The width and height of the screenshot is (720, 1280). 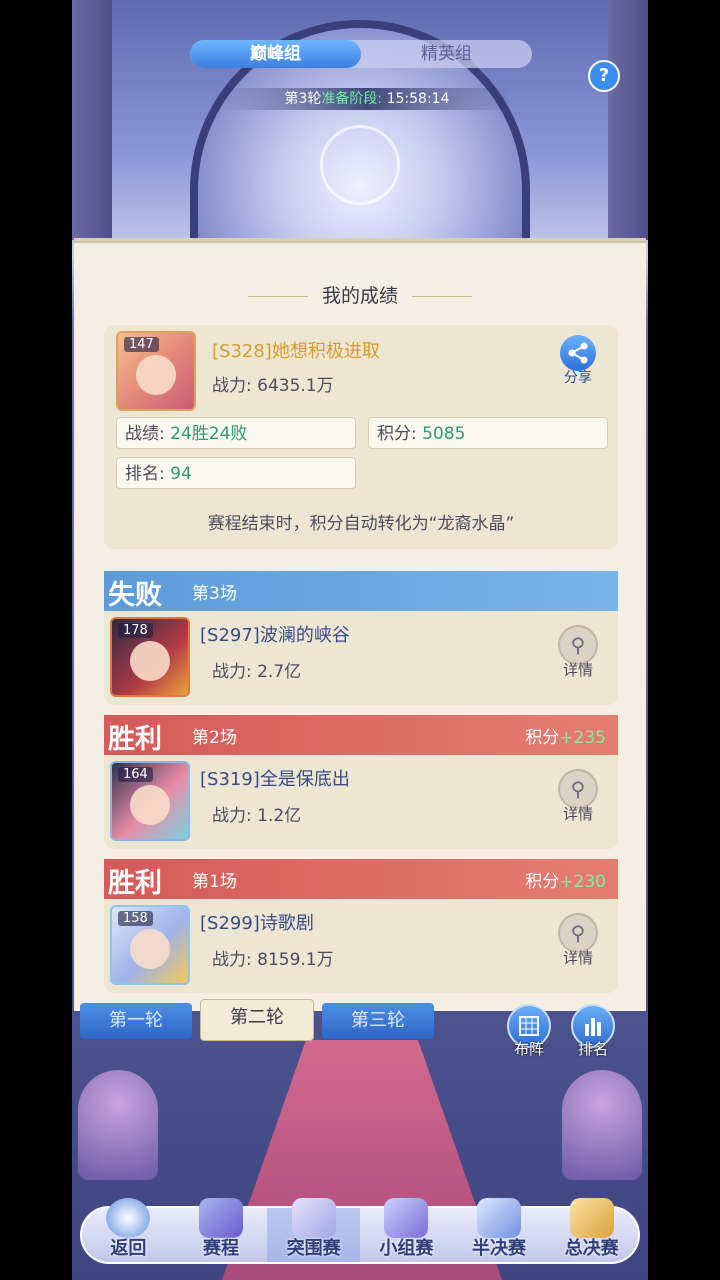 I want to click on opponent-power: 战力: 8159.1万, so click(x=273, y=957).